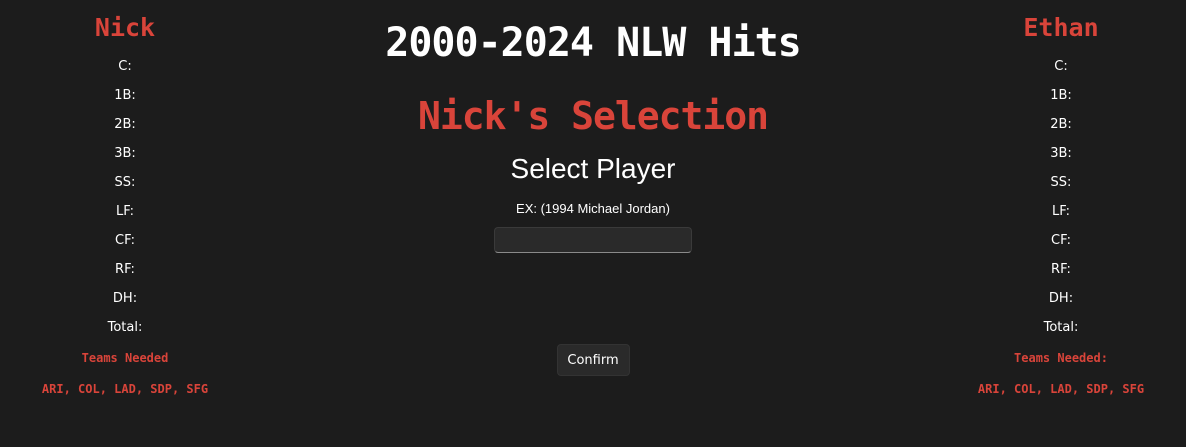  What do you see at coordinates (1061, 66) in the screenshot?
I see `right-position-c: C:` at bounding box center [1061, 66].